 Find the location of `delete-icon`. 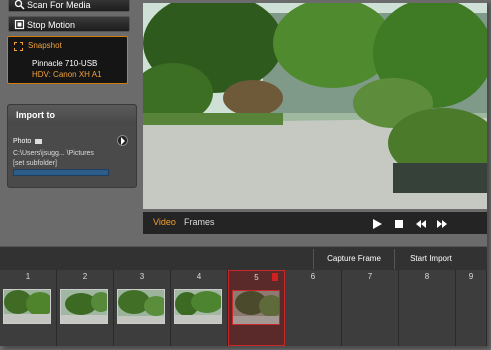

delete-icon is located at coordinates (275, 277).